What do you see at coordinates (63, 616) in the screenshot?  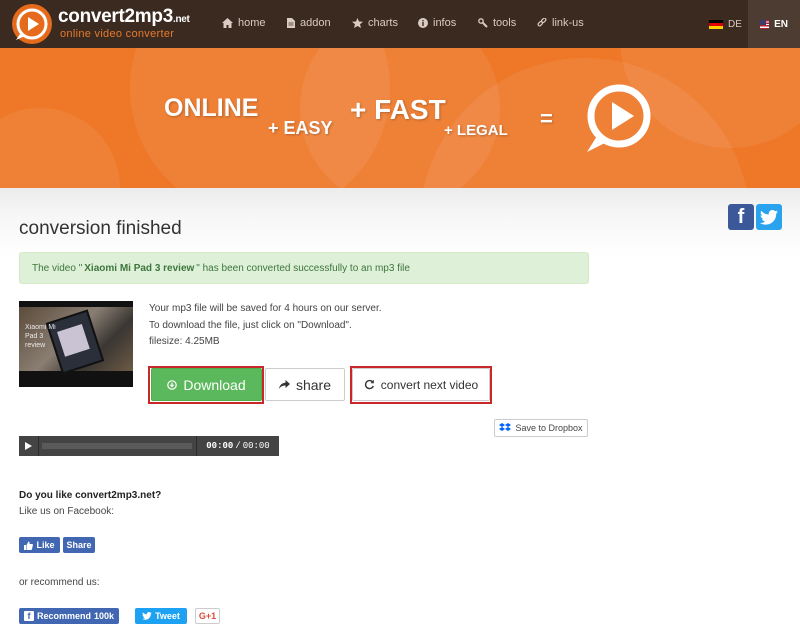 I see `recommend-label: Recommend` at bounding box center [63, 616].